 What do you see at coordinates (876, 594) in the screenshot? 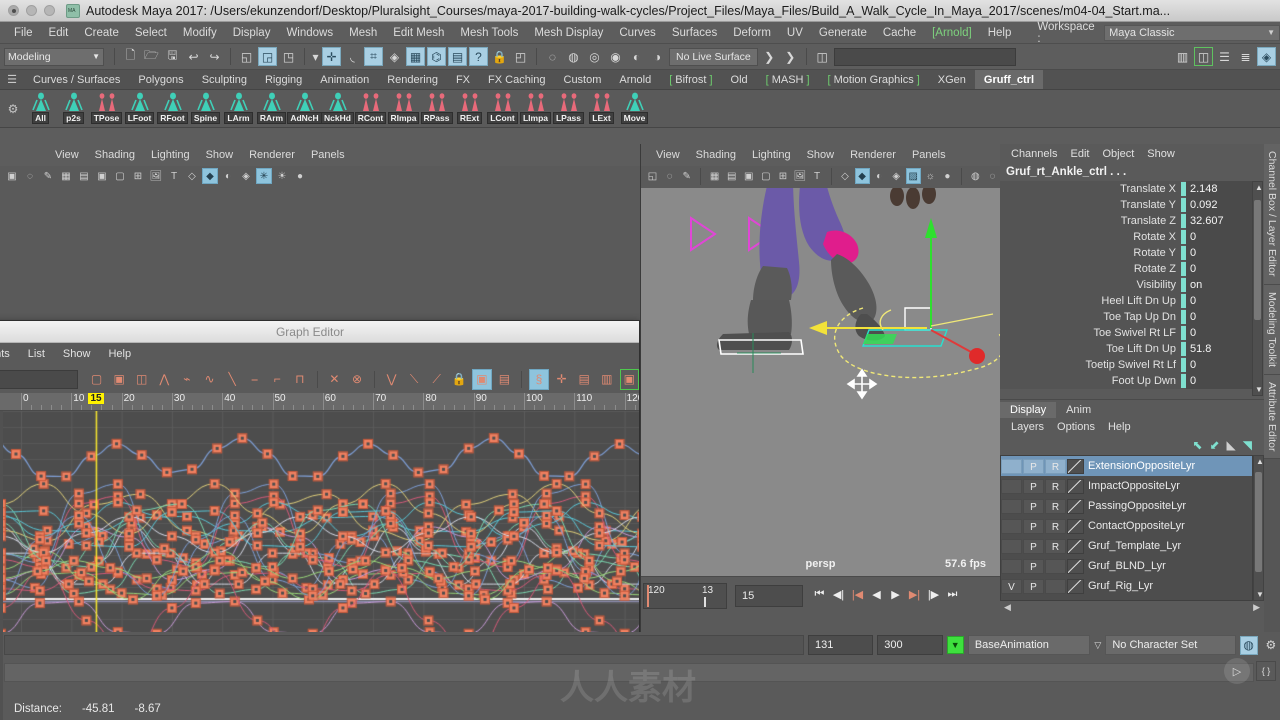
I see `play-backwards-button: ◀` at bounding box center [876, 594].